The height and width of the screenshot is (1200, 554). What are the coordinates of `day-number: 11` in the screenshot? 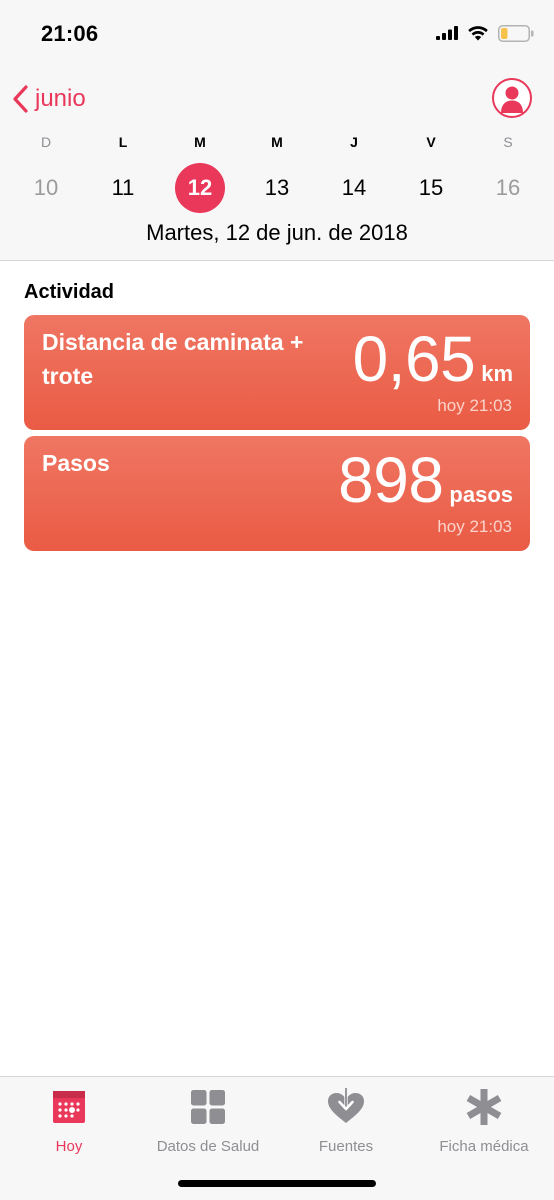 It's located at (123, 187).